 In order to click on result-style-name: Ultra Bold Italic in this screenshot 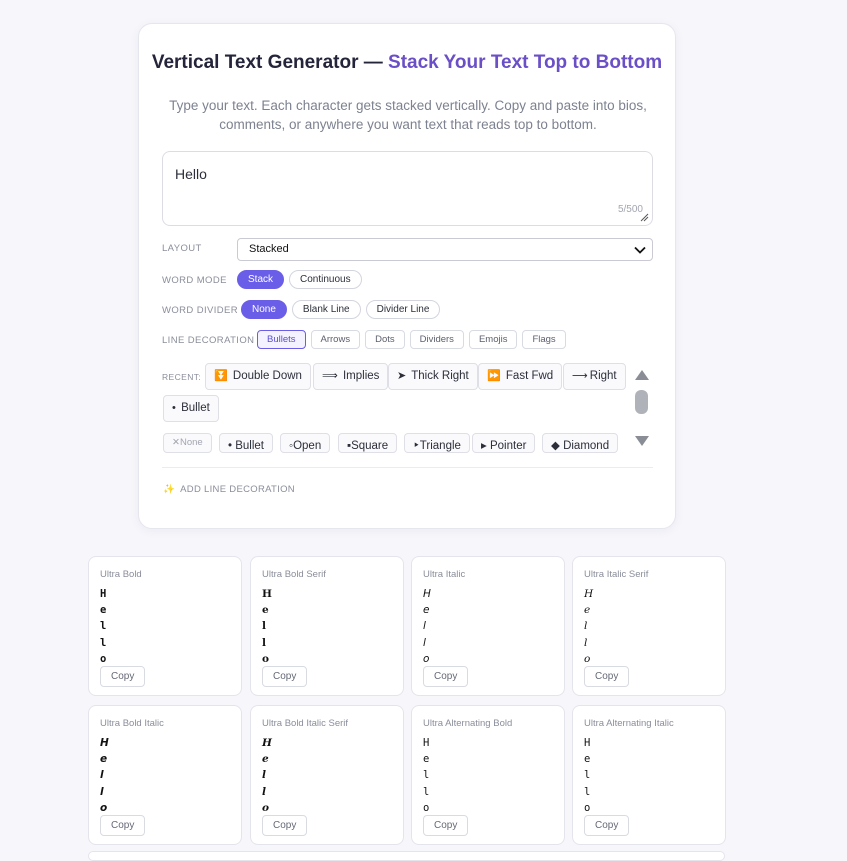, I will do `click(132, 723)`.